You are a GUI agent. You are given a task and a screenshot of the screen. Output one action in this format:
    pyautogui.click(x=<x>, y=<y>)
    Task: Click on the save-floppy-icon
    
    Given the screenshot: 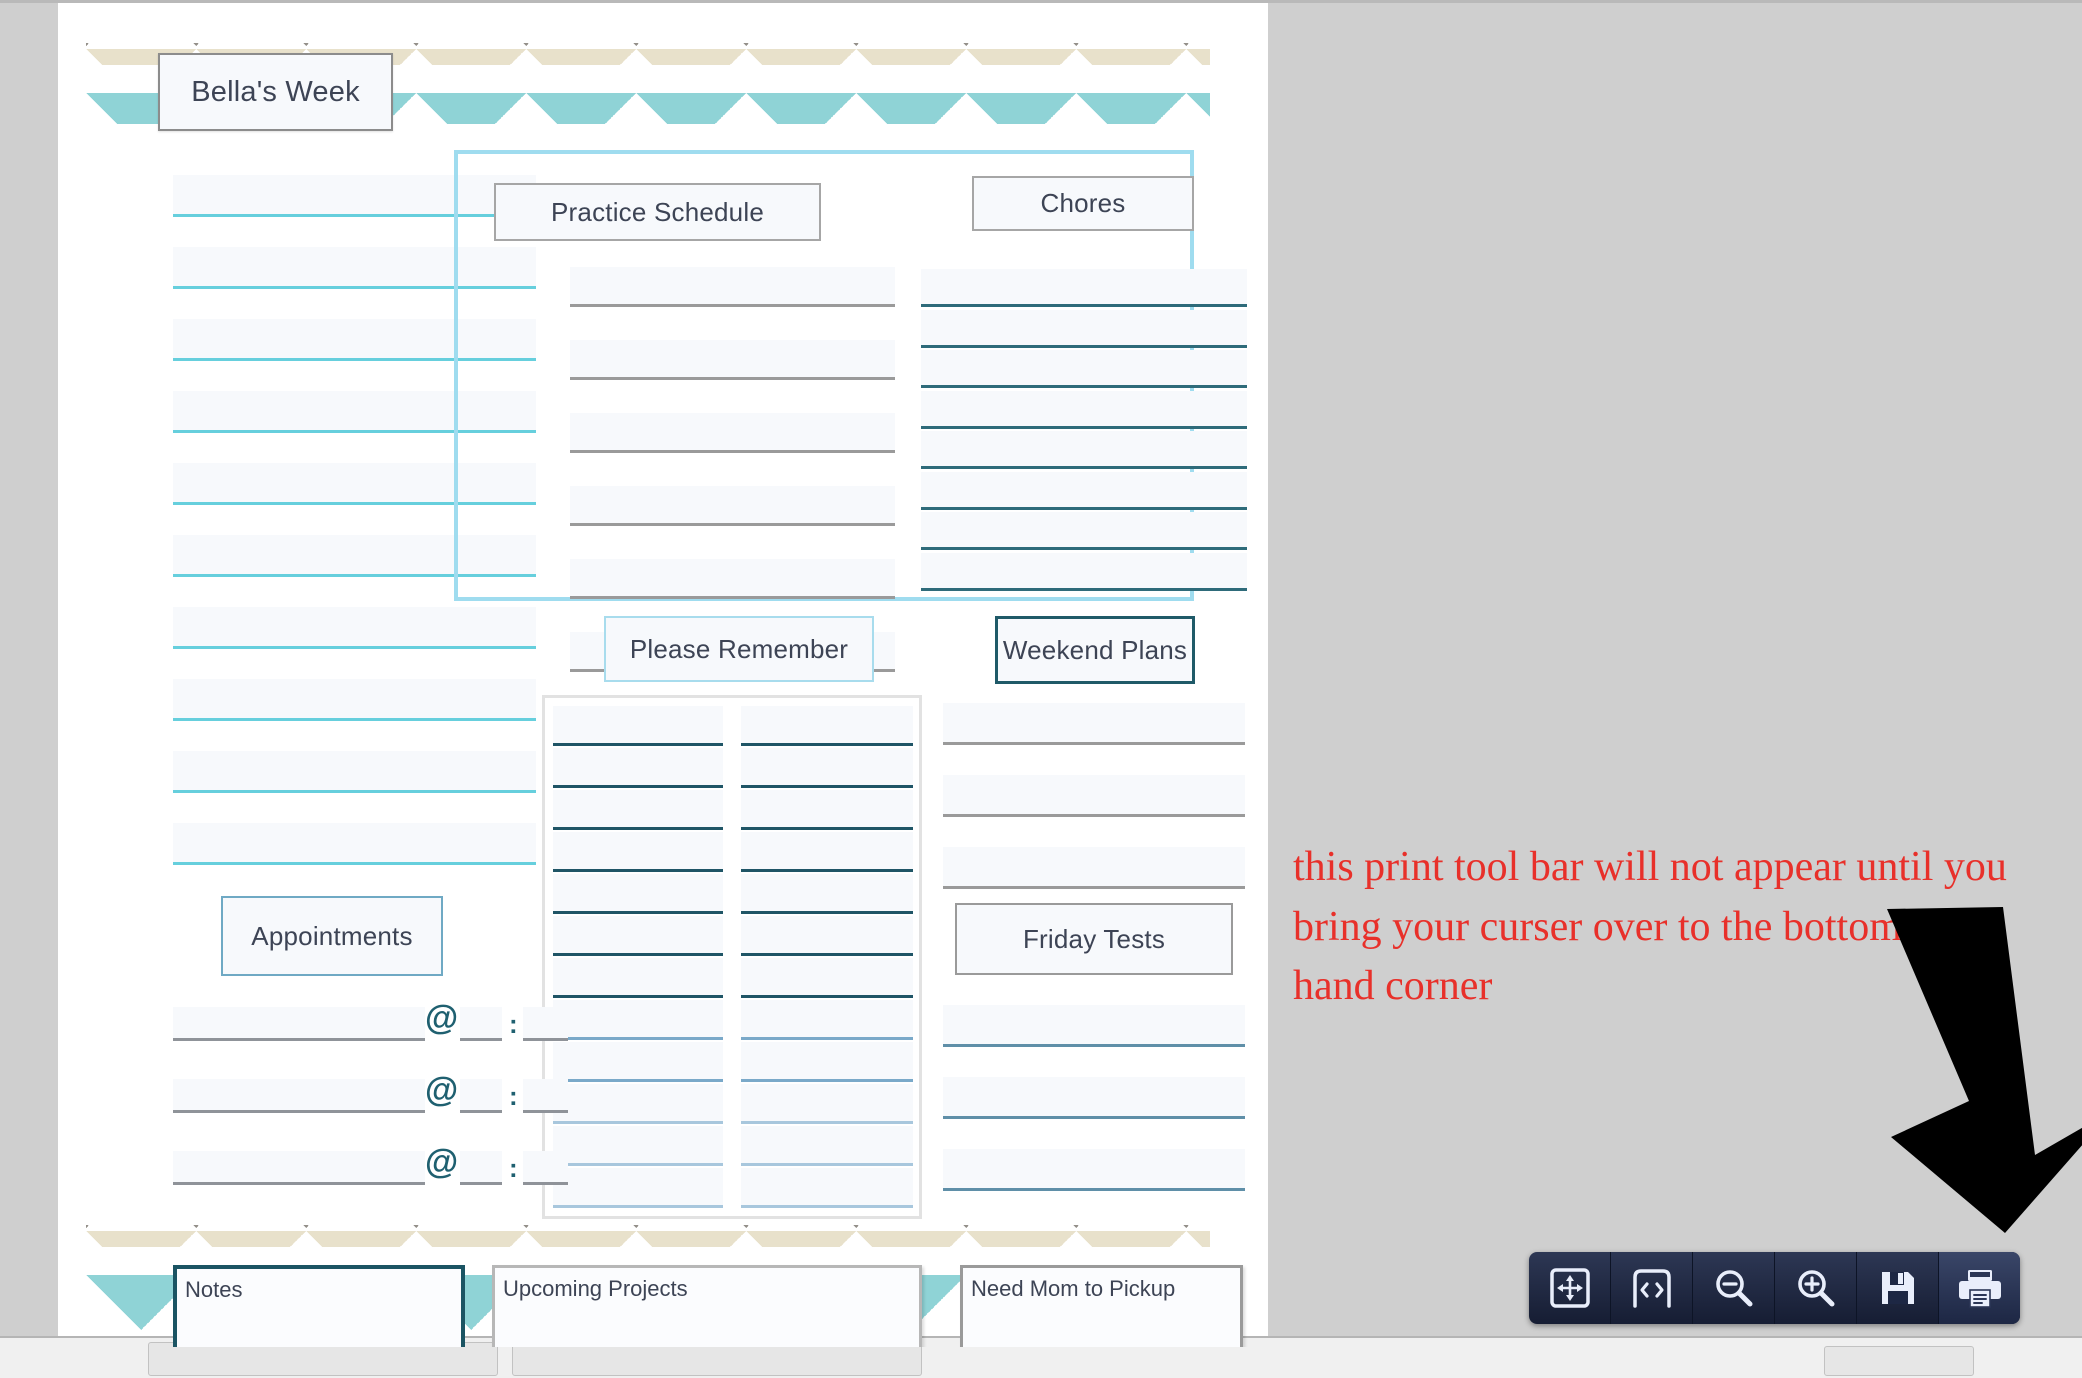 What is the action you would take?
    pyautogui.click(x=1897, y=1288)
    